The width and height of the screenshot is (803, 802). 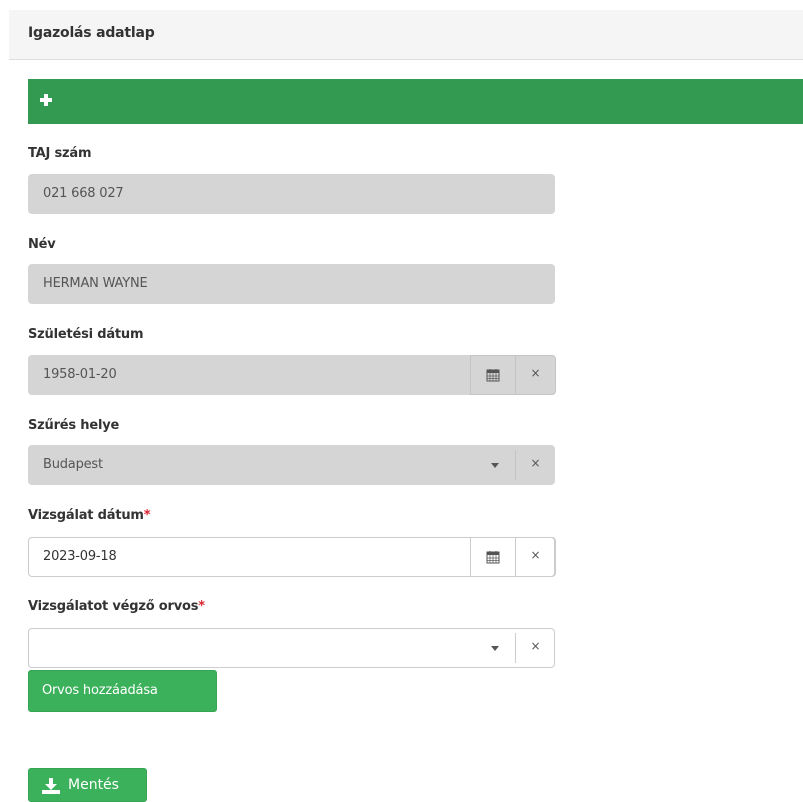 What do you see at coordinates (291, 194) in the screenshot?
I see `taj-field: 021 668 027` at bounding box center [291, 194].